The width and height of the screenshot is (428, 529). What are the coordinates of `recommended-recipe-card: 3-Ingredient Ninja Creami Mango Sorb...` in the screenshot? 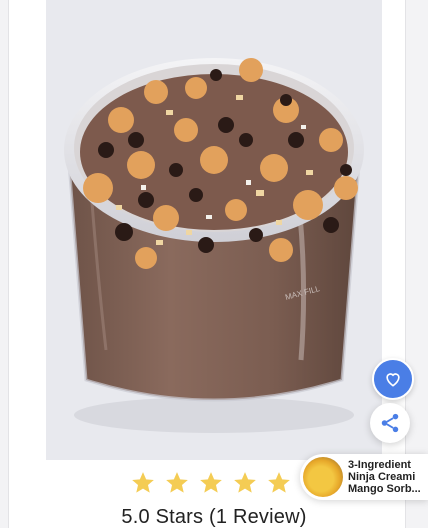 It's located at (364, 477).